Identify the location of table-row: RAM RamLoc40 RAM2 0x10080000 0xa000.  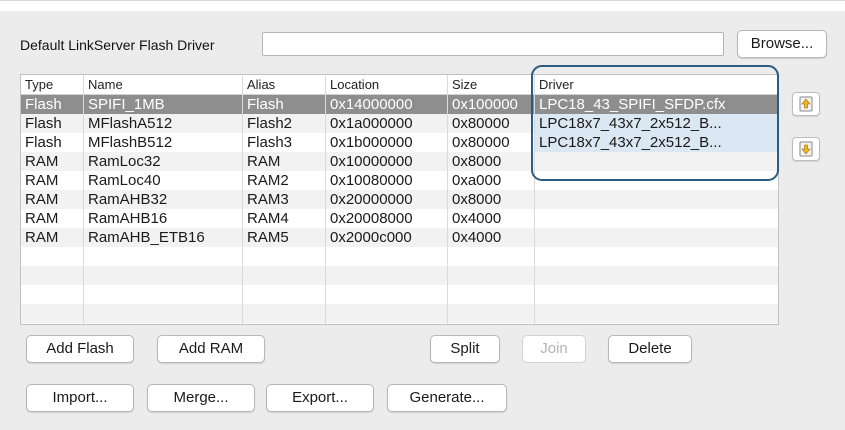
(399, 180).